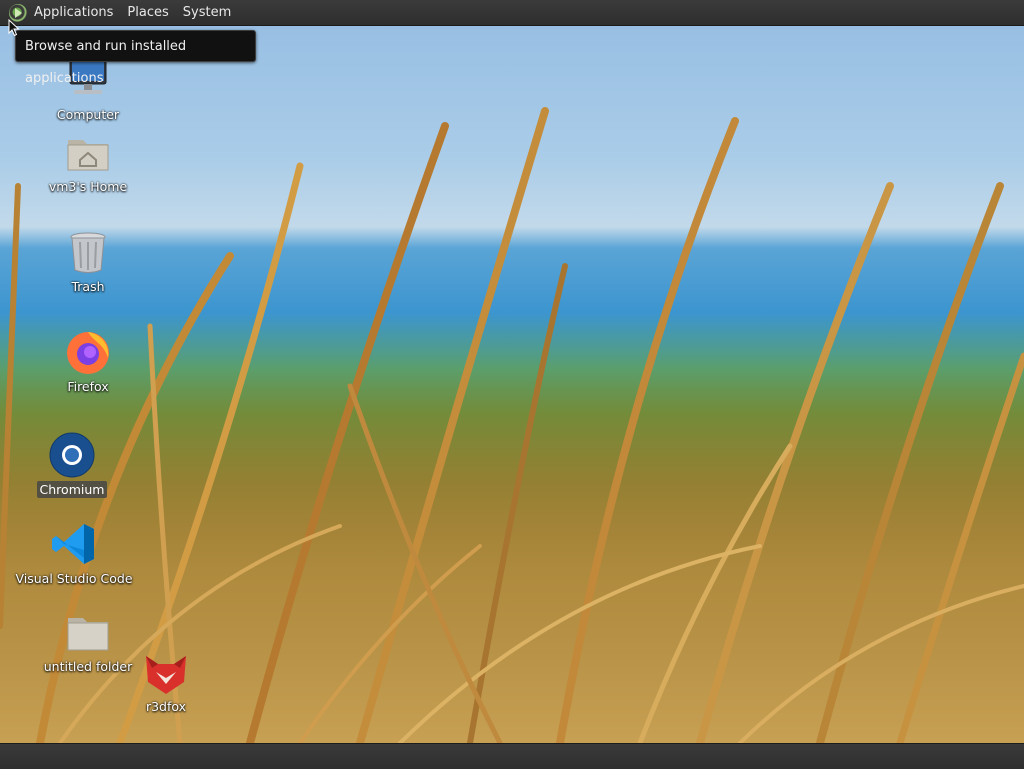  I want to click on applications-tooltip: Browse and run installed applications, so click(135, 58).